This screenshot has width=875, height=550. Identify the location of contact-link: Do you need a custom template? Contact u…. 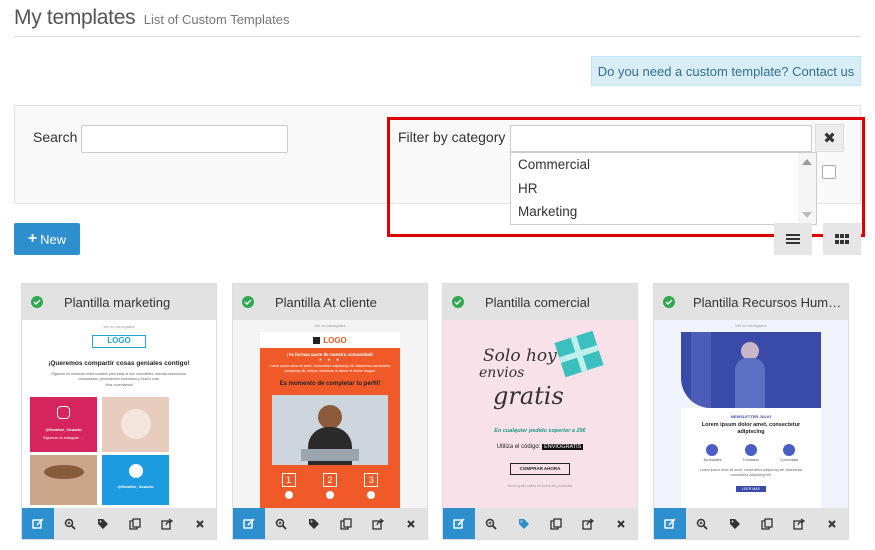
(726, 71).